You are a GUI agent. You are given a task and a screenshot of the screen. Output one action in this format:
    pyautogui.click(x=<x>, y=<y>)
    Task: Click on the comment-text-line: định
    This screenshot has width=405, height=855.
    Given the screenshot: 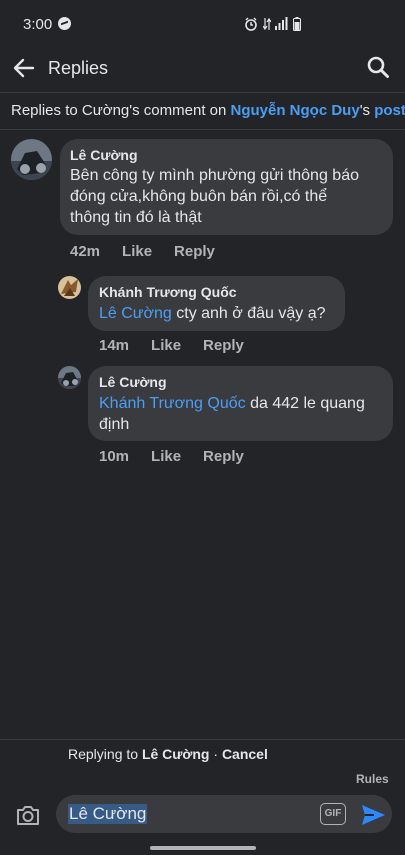 What is the action you would take?
    pyautogui.click(x=114, y=424)
    